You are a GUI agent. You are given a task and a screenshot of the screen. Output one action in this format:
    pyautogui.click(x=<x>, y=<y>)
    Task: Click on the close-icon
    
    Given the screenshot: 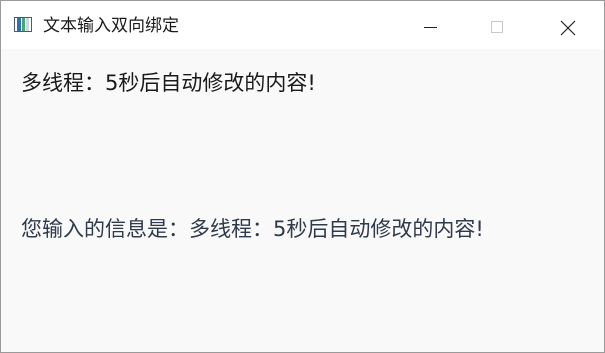 What is the action you would take?
    pyautogui.click(x=568, y=28)
    